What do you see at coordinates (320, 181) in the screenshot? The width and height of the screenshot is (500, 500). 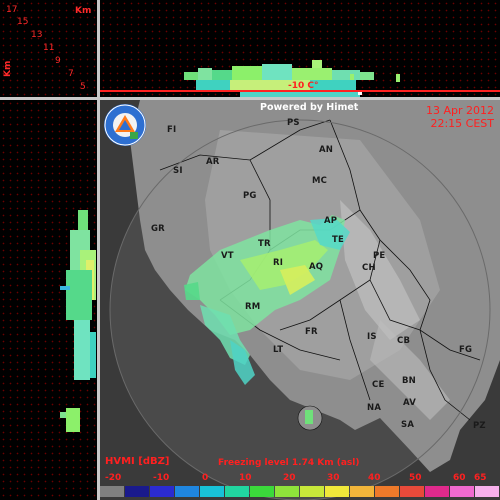 I see `city-label: MC` at bounding box center [320, 181].